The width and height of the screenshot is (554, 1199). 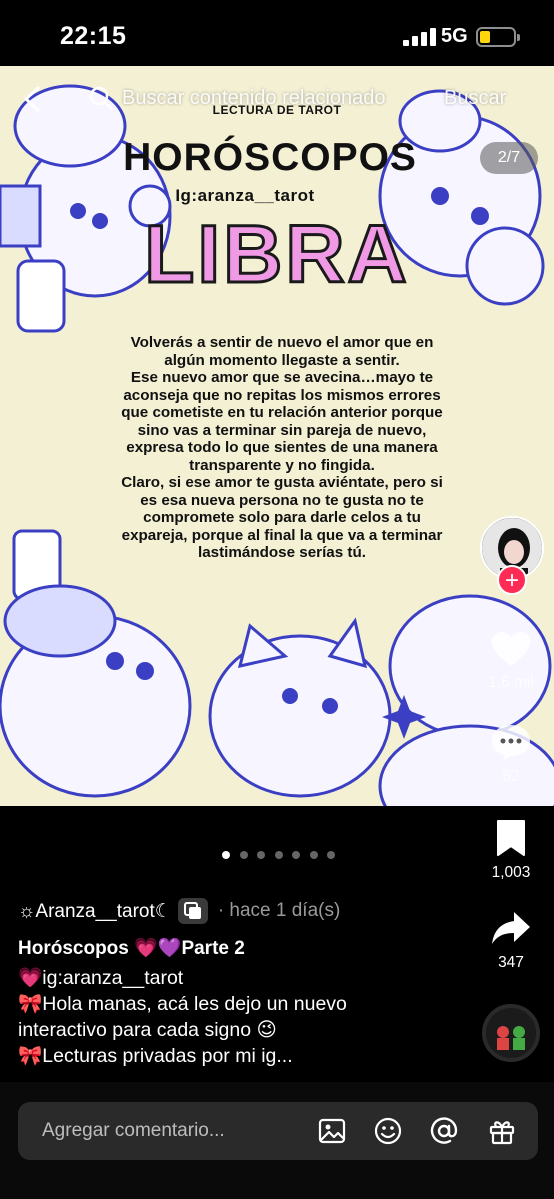 I want to click on mention-icon, so click(x=444, y=1131).